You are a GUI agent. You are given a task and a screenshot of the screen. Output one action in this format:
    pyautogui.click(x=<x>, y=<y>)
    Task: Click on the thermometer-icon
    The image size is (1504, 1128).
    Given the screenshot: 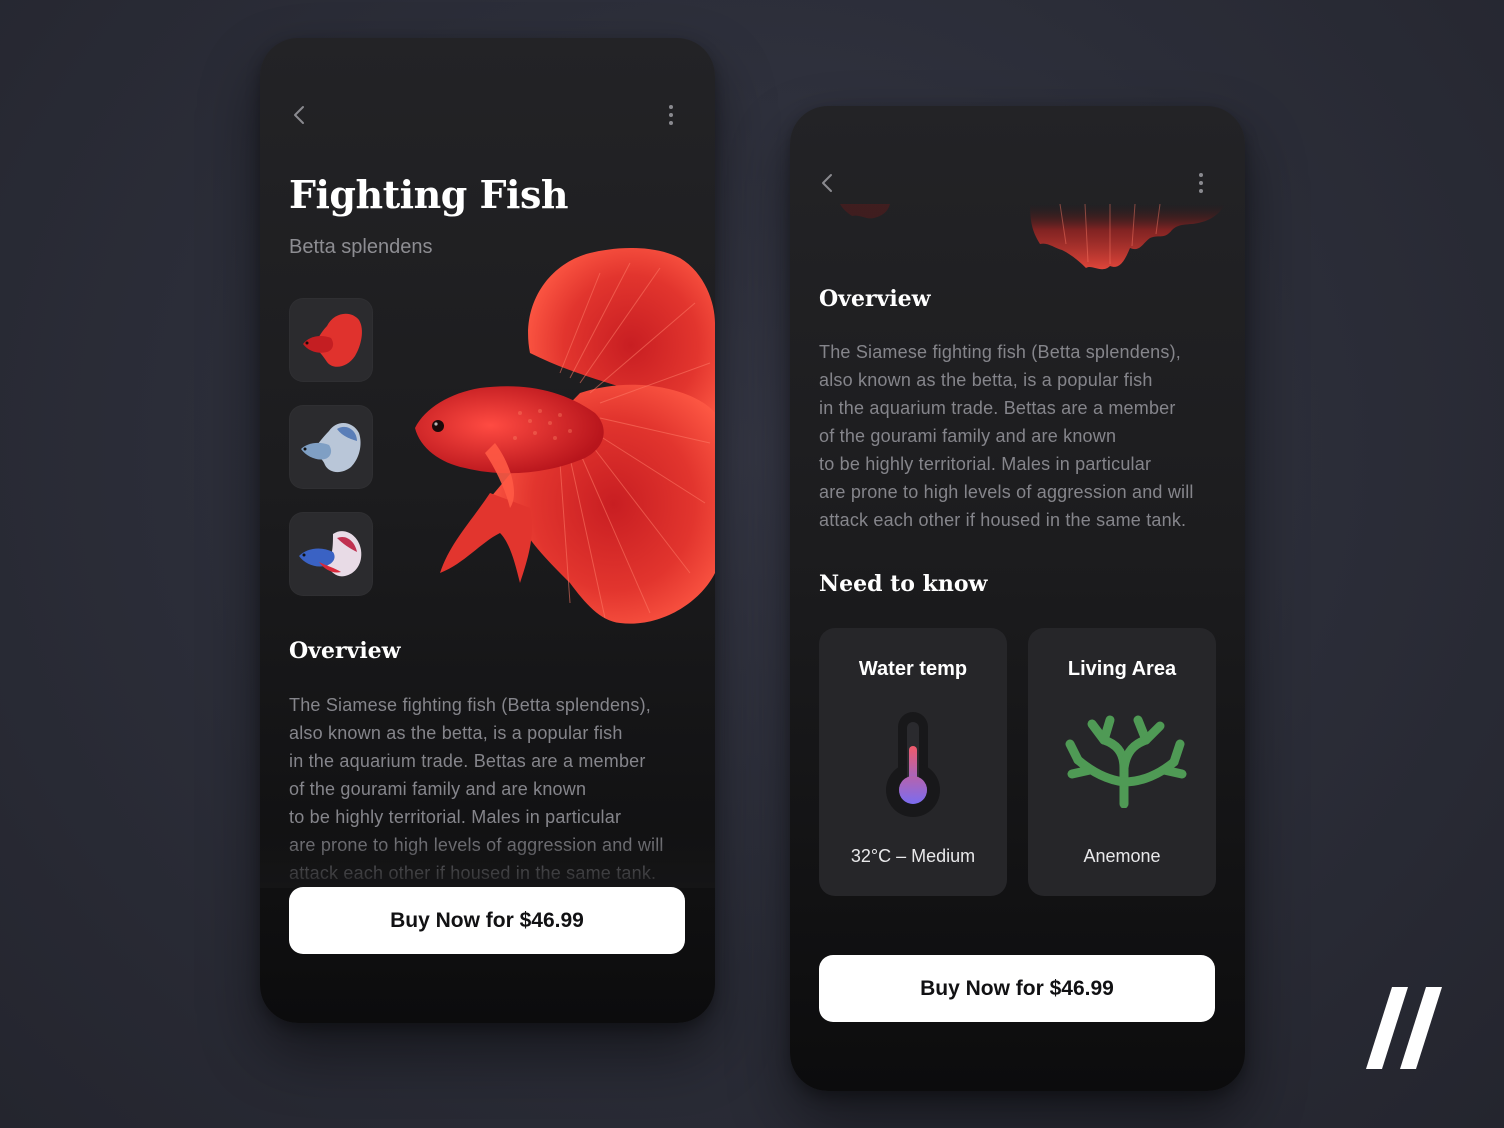 What is the action you would take?
    pyautogui.click(x=913, y=764)
    